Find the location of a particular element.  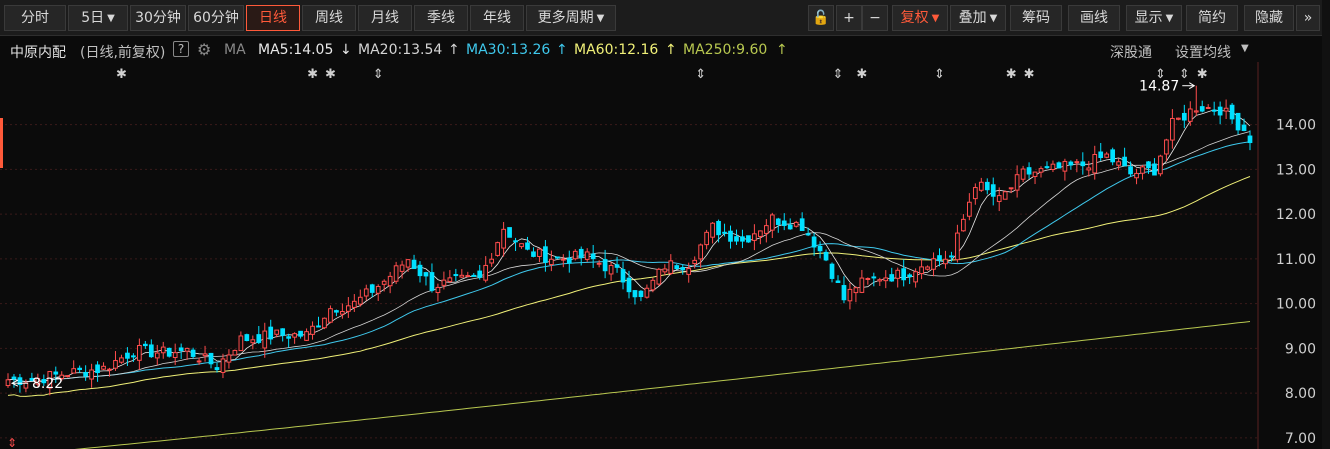

tool-button-6: 画线 is located at coordinates (1094, 18).